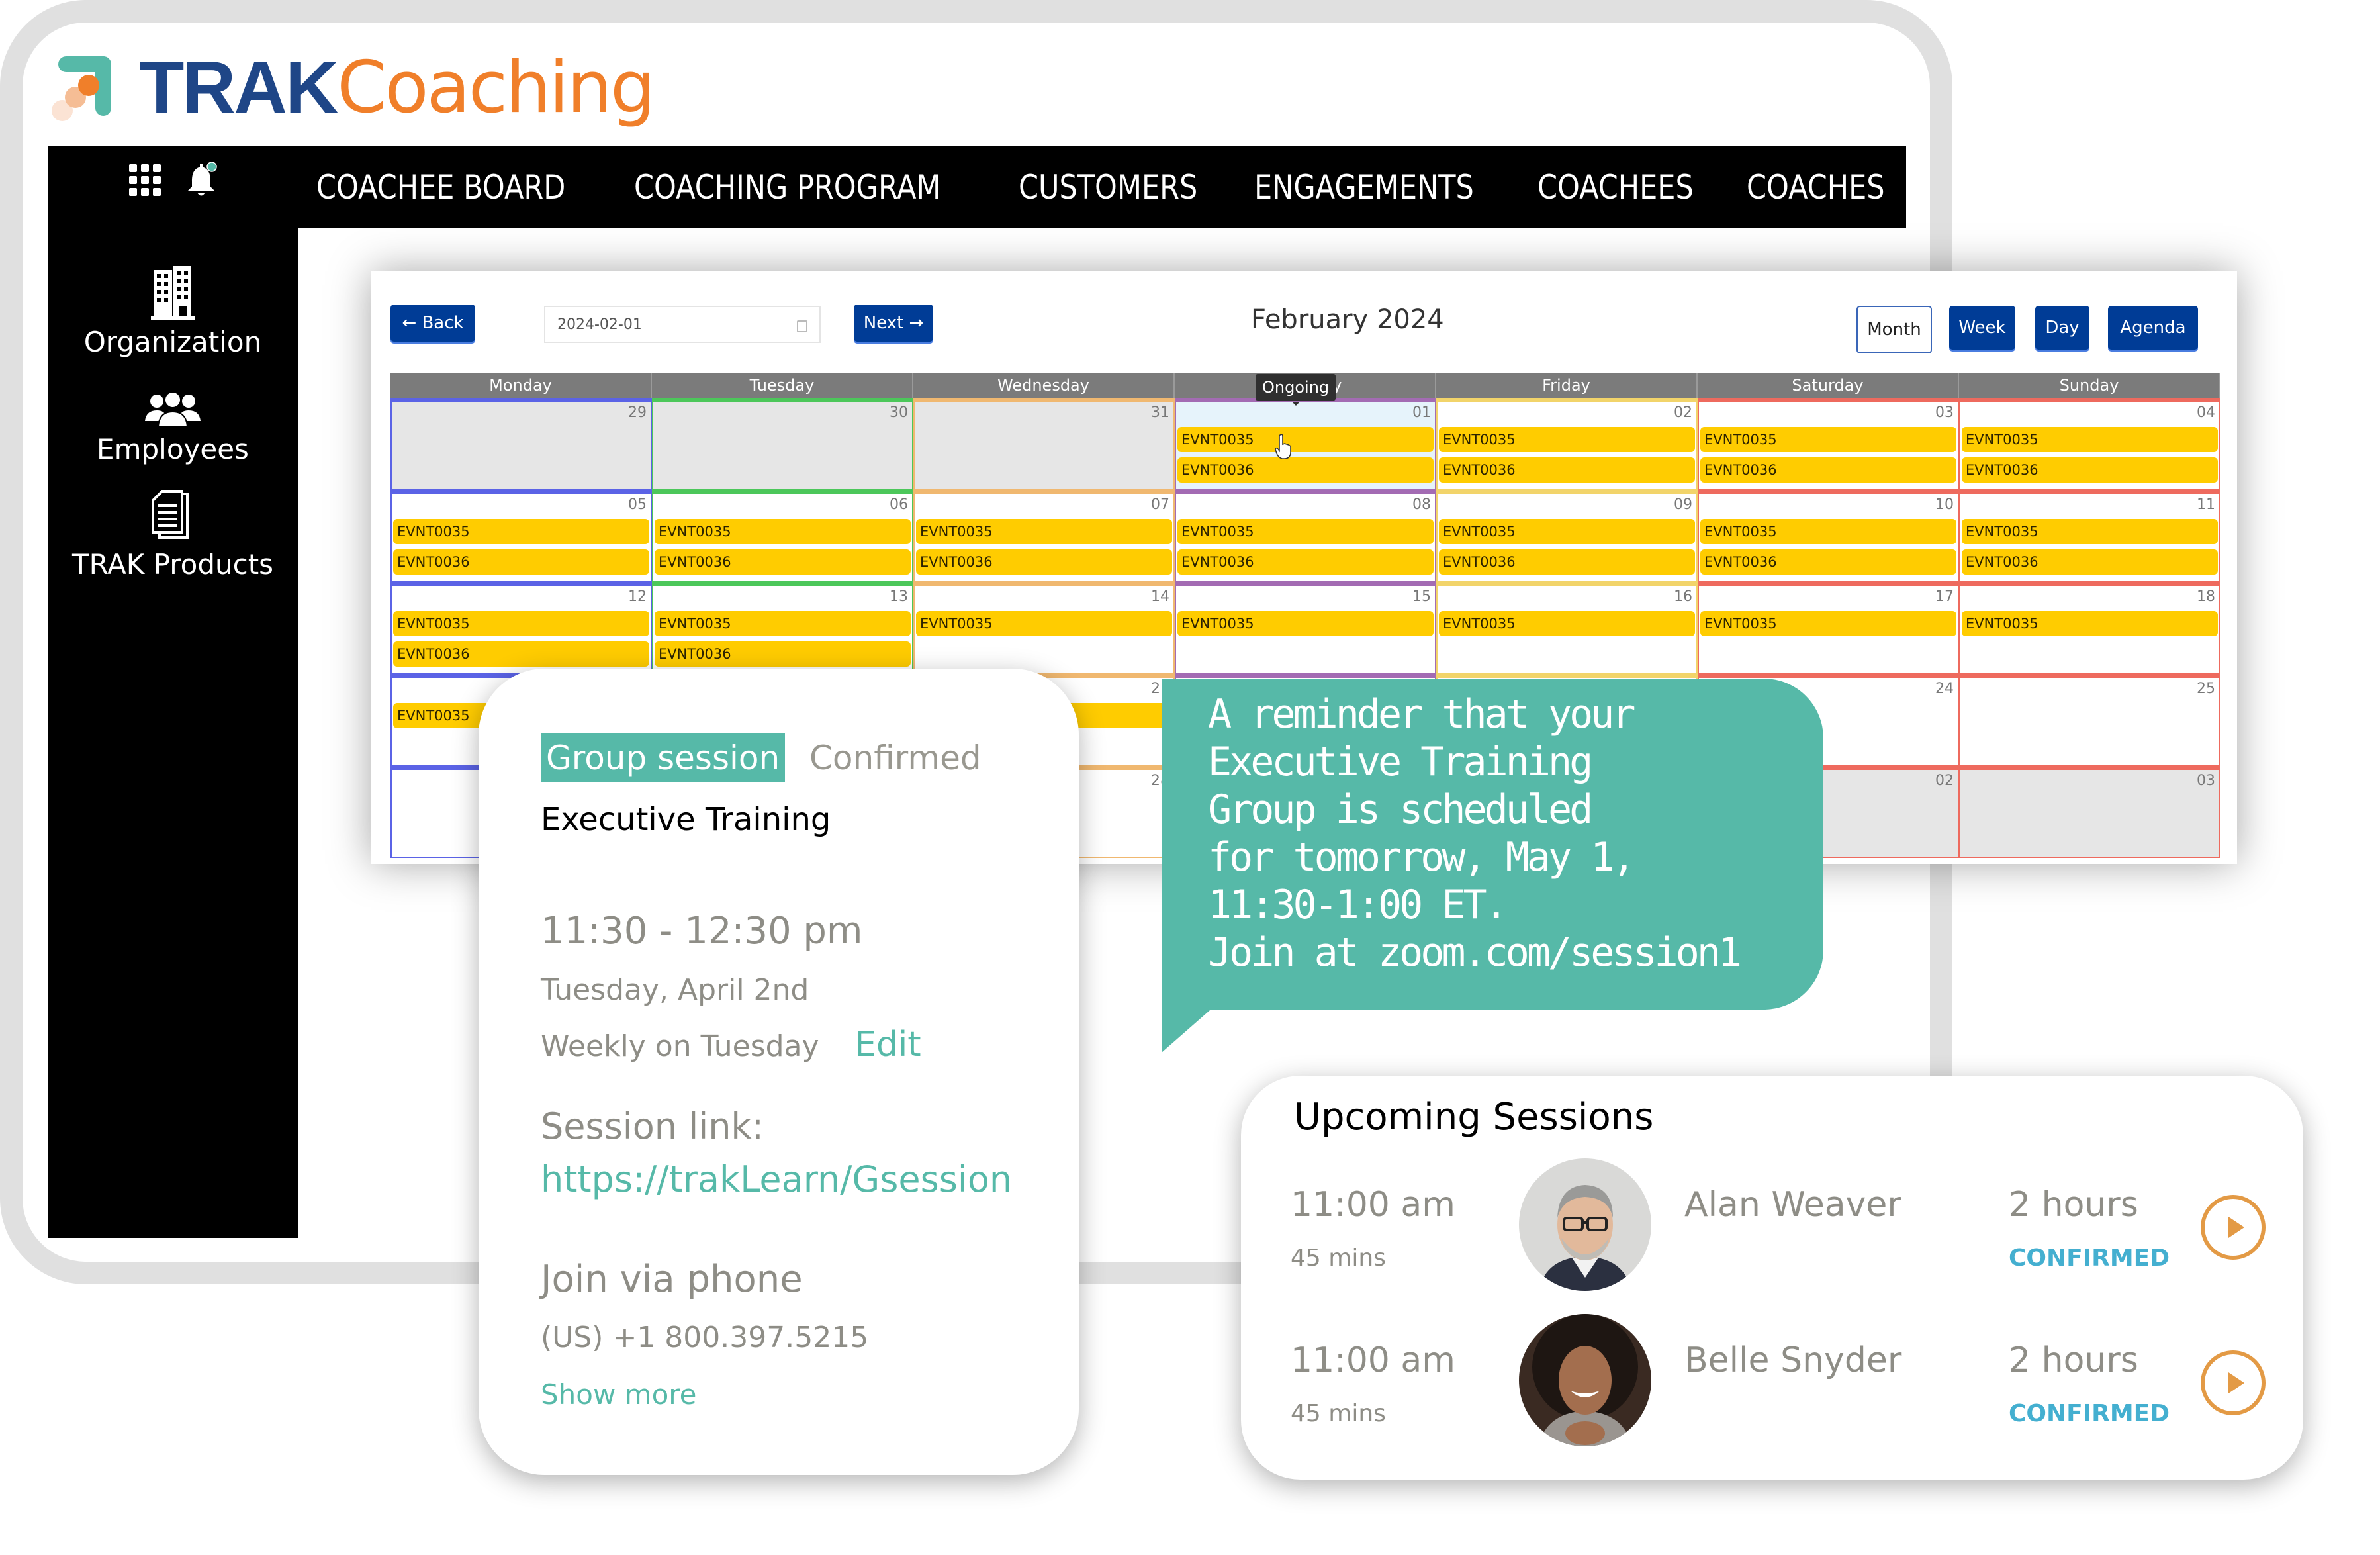  Describe the element at coordinates (1816, 187) in the screenshot. I see `nav-coaches: COACHES` at that location.